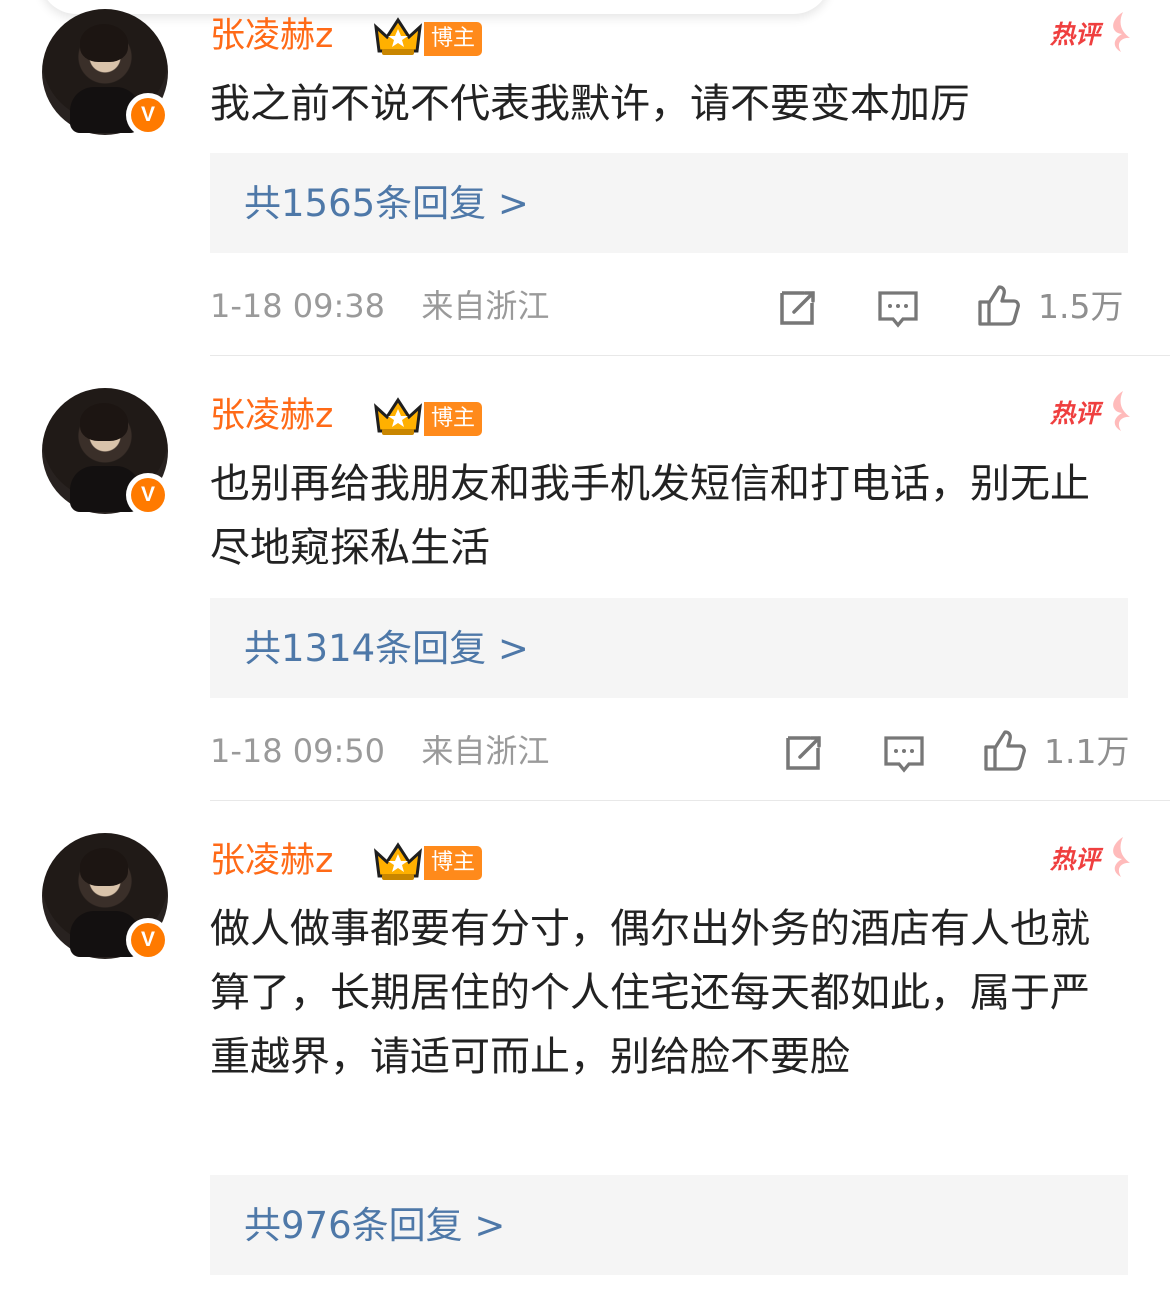 This screenshot has width=1170, height=1293. Describe the element at coordinates (1081, 306) in the screenshot. I see `like-count: 1.5万` at that location.